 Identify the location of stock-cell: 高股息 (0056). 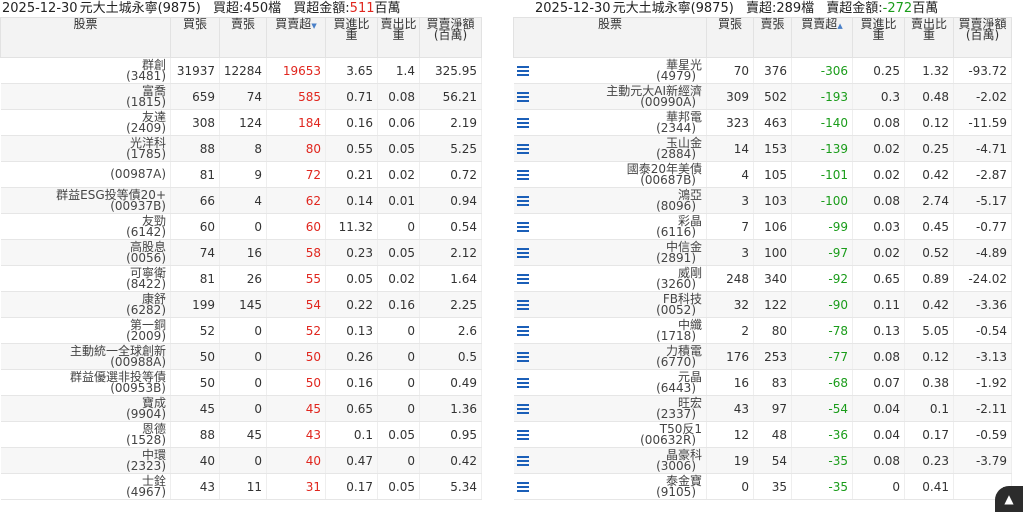
(85, 252).